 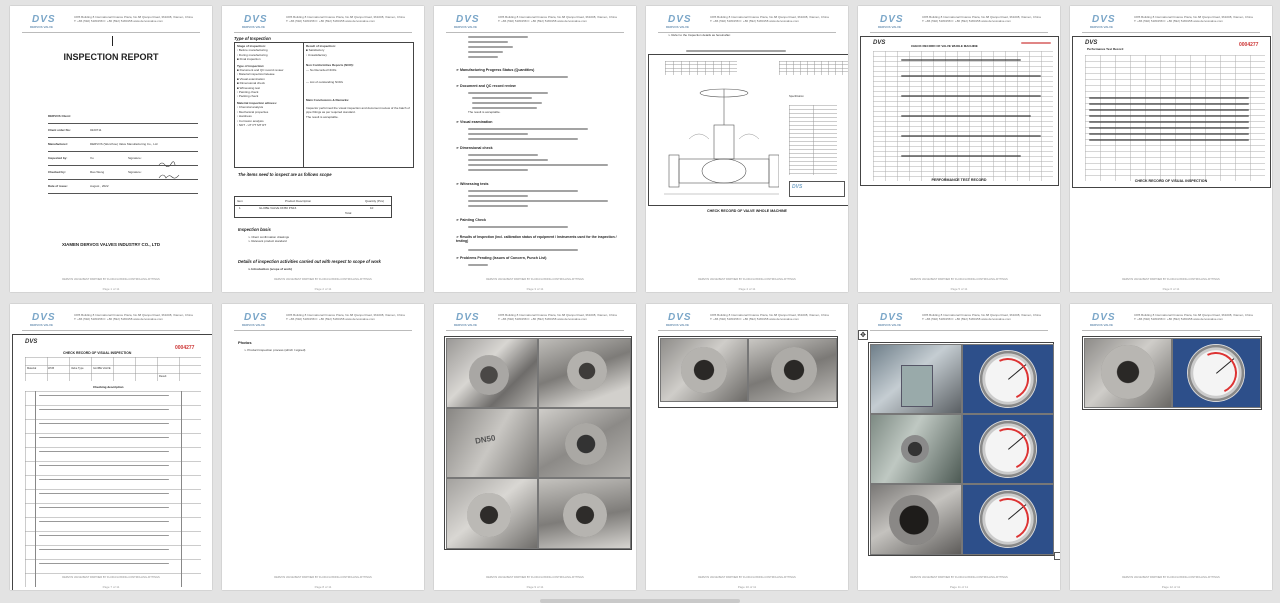 I want to click on form-logo: DVS, so click(x=879, y=43).